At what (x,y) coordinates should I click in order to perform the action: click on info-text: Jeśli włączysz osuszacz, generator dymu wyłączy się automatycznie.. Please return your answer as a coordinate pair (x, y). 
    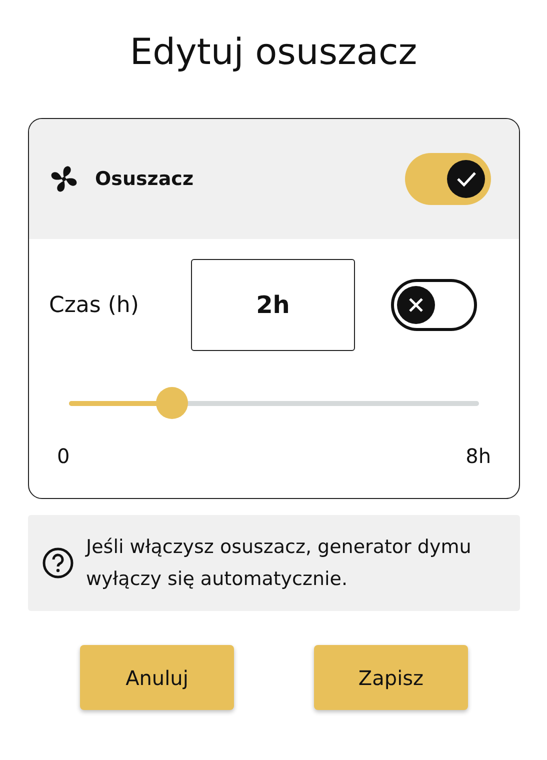
    Looking at the image, I should click on (279, 563).